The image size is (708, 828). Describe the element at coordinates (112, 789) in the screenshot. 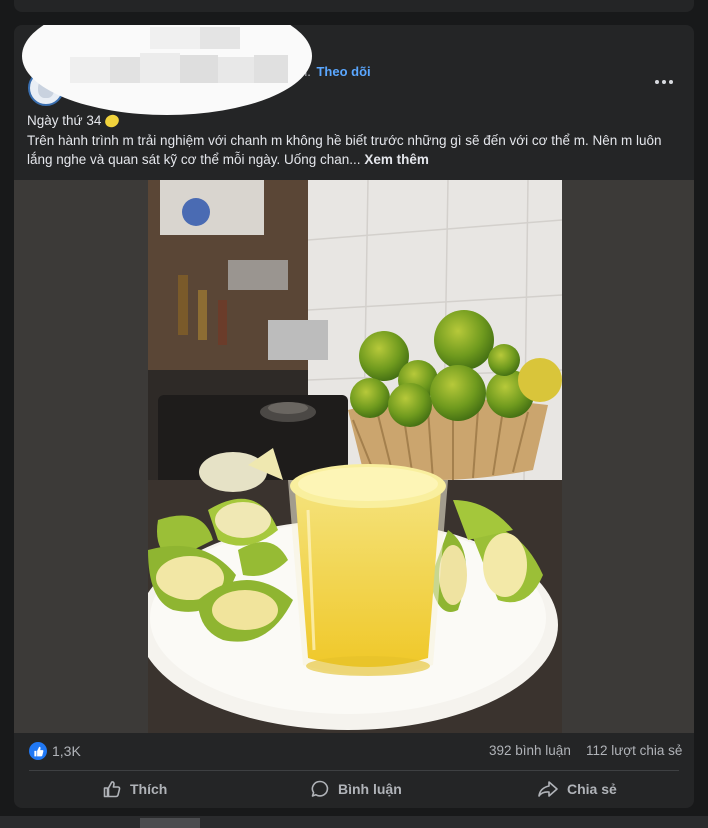

I see `thumbs-up-icon` at that location.